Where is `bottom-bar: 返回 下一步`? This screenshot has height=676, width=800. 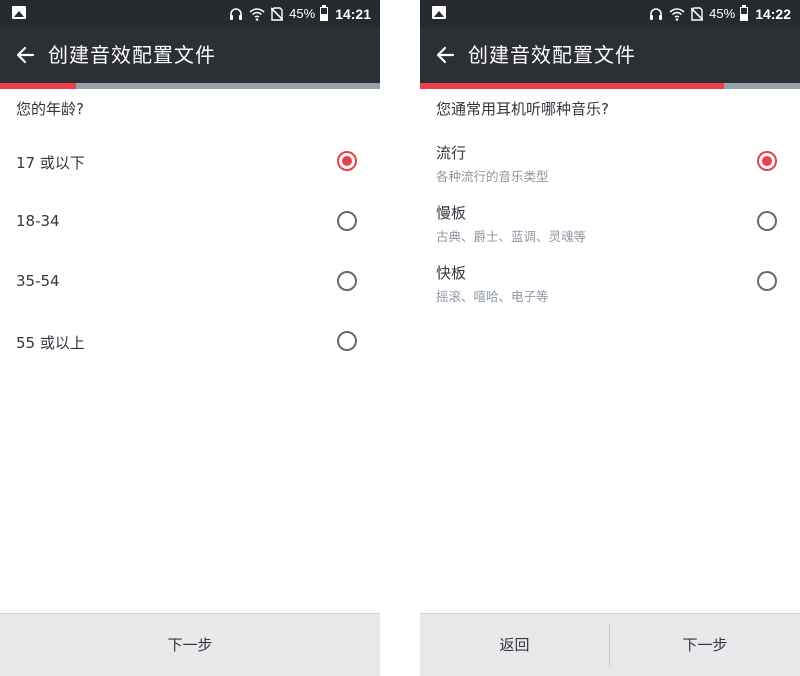
bottom-bar: 返回 下一步 is located at coordinates (610, 644).